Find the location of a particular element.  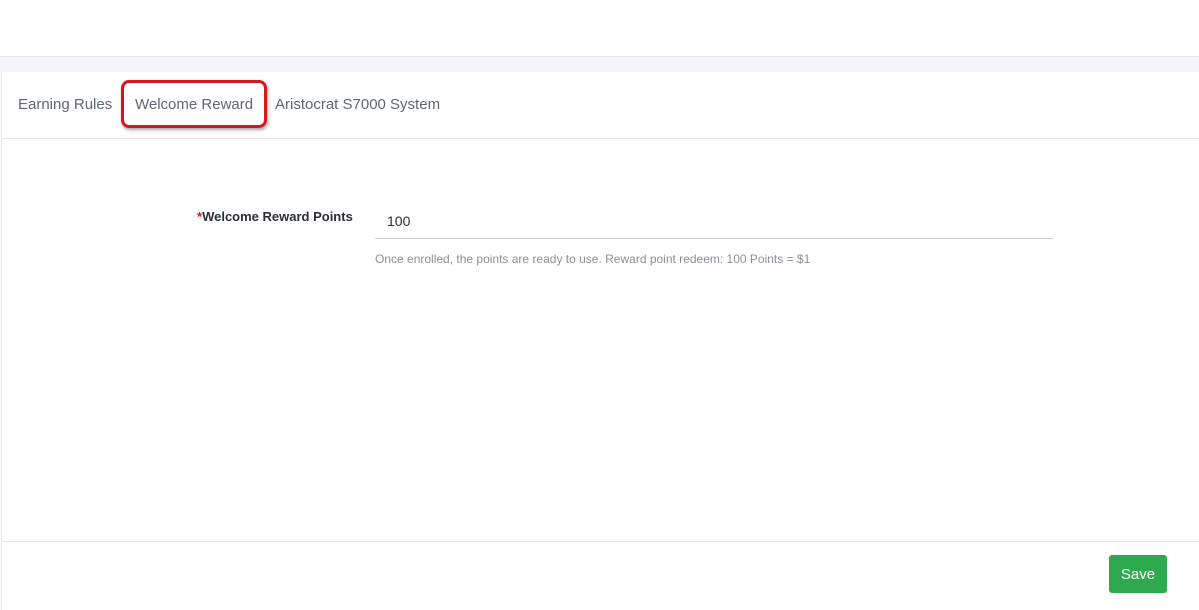

welcome-reward-points-label: *Welcome Reward Points is located at coordinates (275, 216).